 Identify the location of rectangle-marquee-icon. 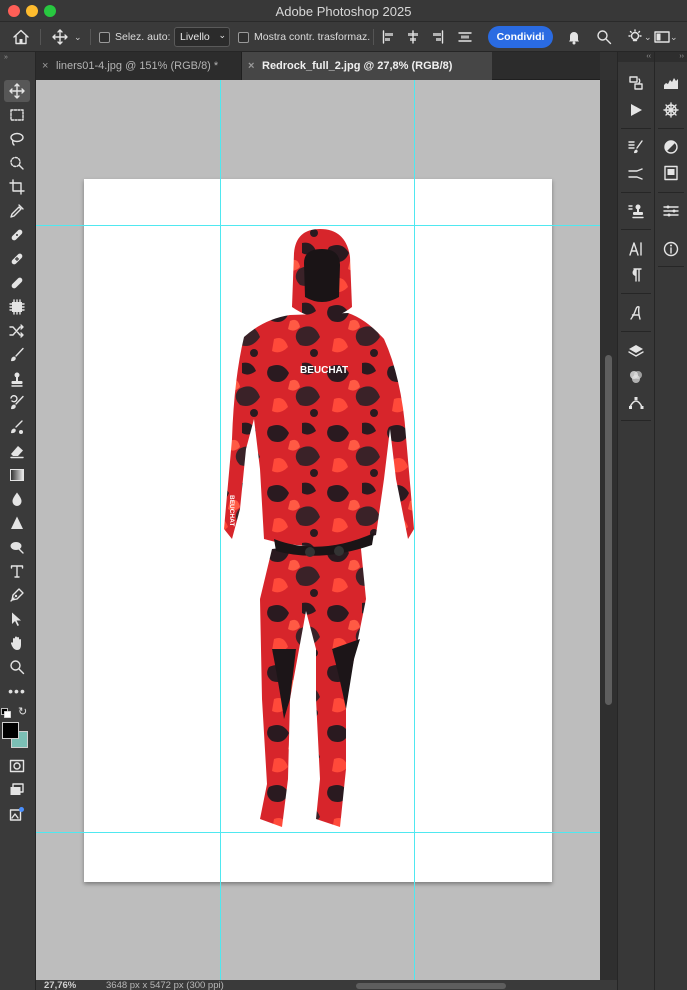
(17, 115).